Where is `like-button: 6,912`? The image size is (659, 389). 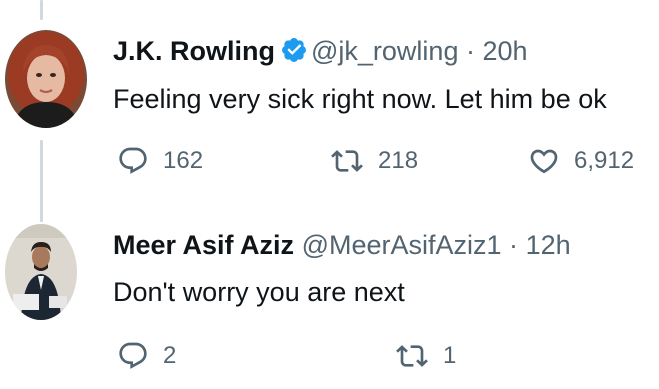 like-button: 6,912 is located at coordinates (581, 161).